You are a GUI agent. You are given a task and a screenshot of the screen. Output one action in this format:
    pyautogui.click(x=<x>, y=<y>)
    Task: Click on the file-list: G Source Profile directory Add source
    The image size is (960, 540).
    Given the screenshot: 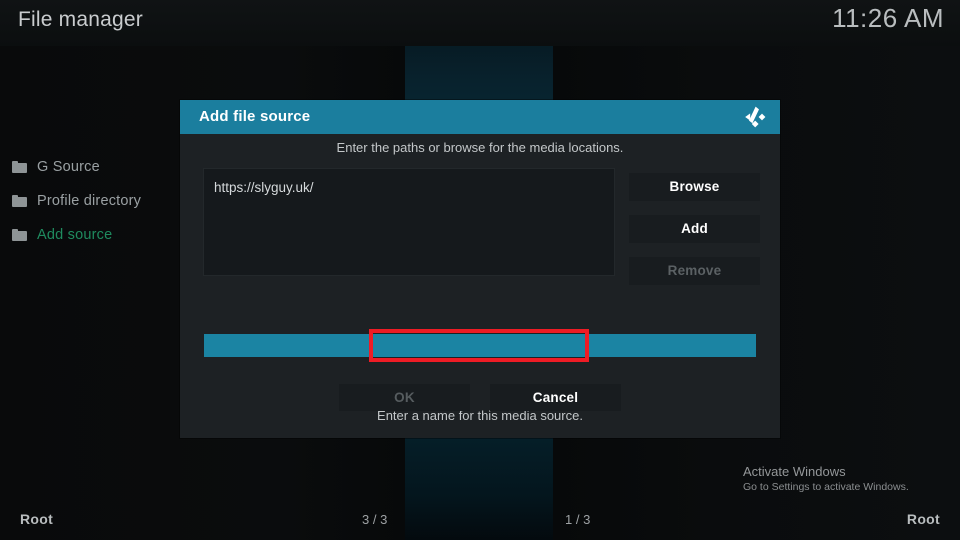 What is the action you would take?
    pyautogui.click(x=95, y=201)
    